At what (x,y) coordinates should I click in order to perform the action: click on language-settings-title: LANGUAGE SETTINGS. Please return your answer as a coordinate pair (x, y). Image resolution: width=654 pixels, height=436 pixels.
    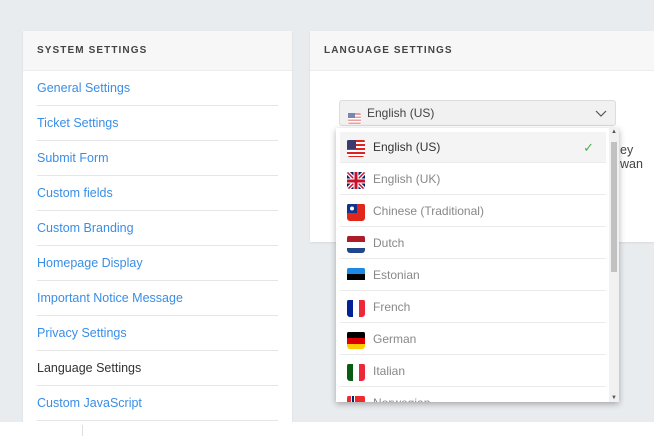
    Looking at the image, I should click on (482, 51).